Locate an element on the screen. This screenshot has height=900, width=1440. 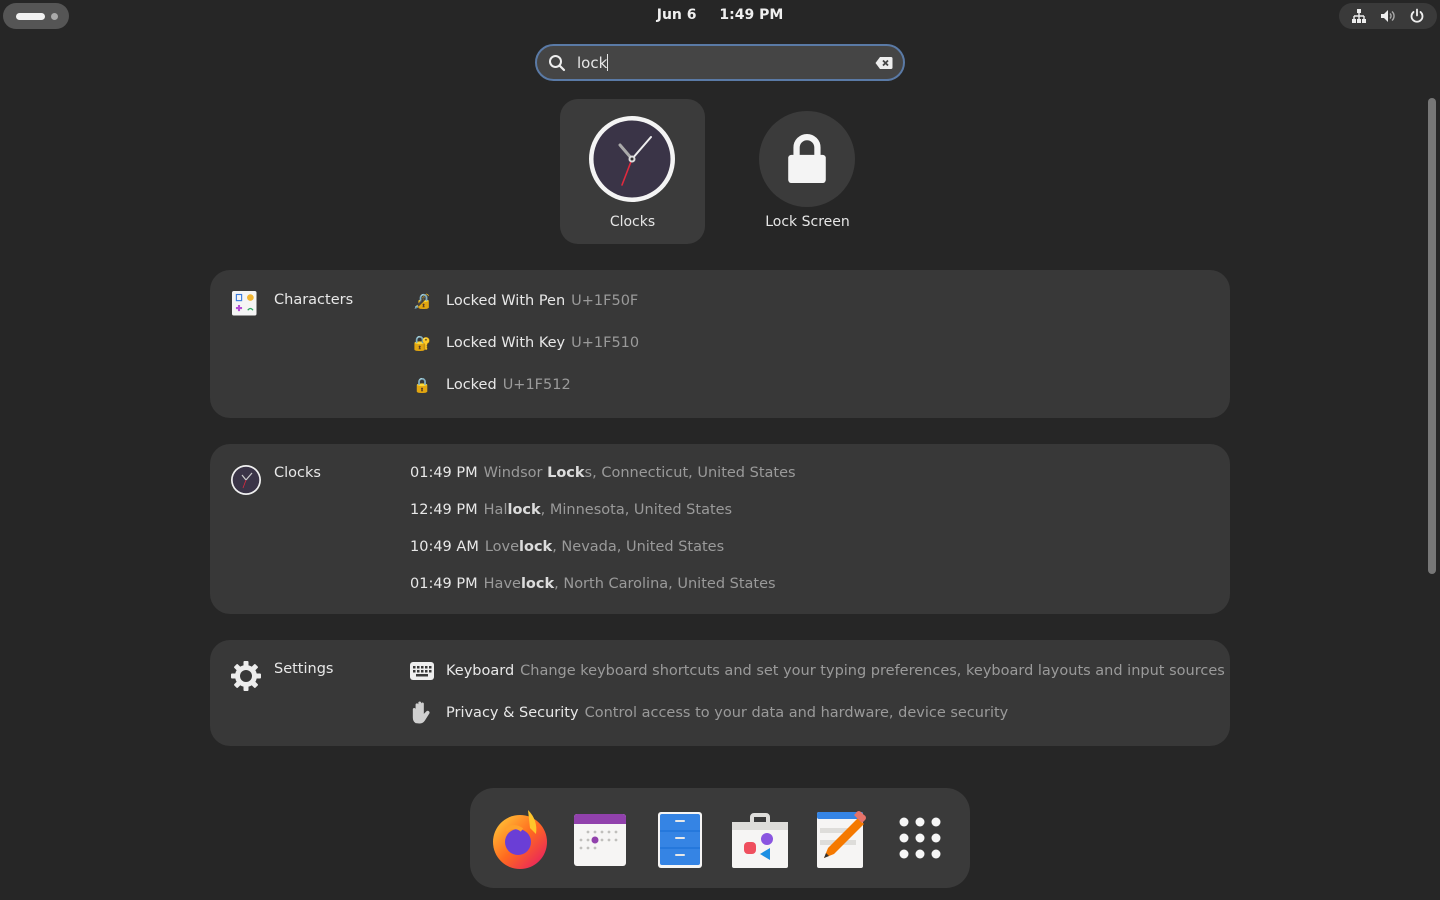
date-time-button: Jun 6 1:49 PM is located at coordinates (720, 15).